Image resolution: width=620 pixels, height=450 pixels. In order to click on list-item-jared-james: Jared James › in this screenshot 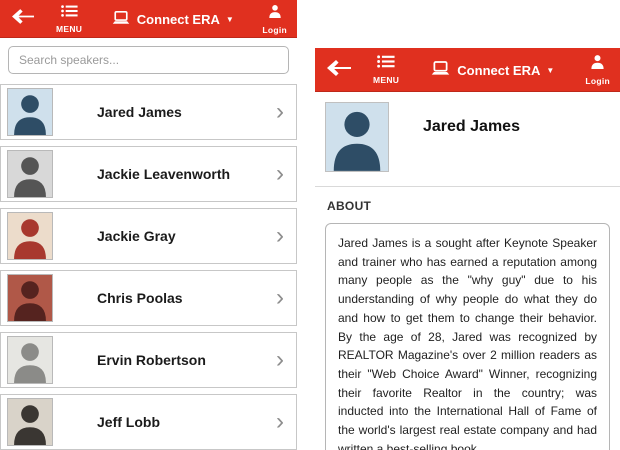, I will do `click(148, 112)`.